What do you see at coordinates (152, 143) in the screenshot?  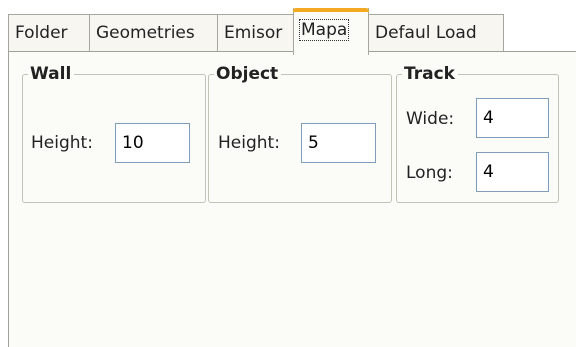 I see `wall-height-input` at bounding box center [152, 143].